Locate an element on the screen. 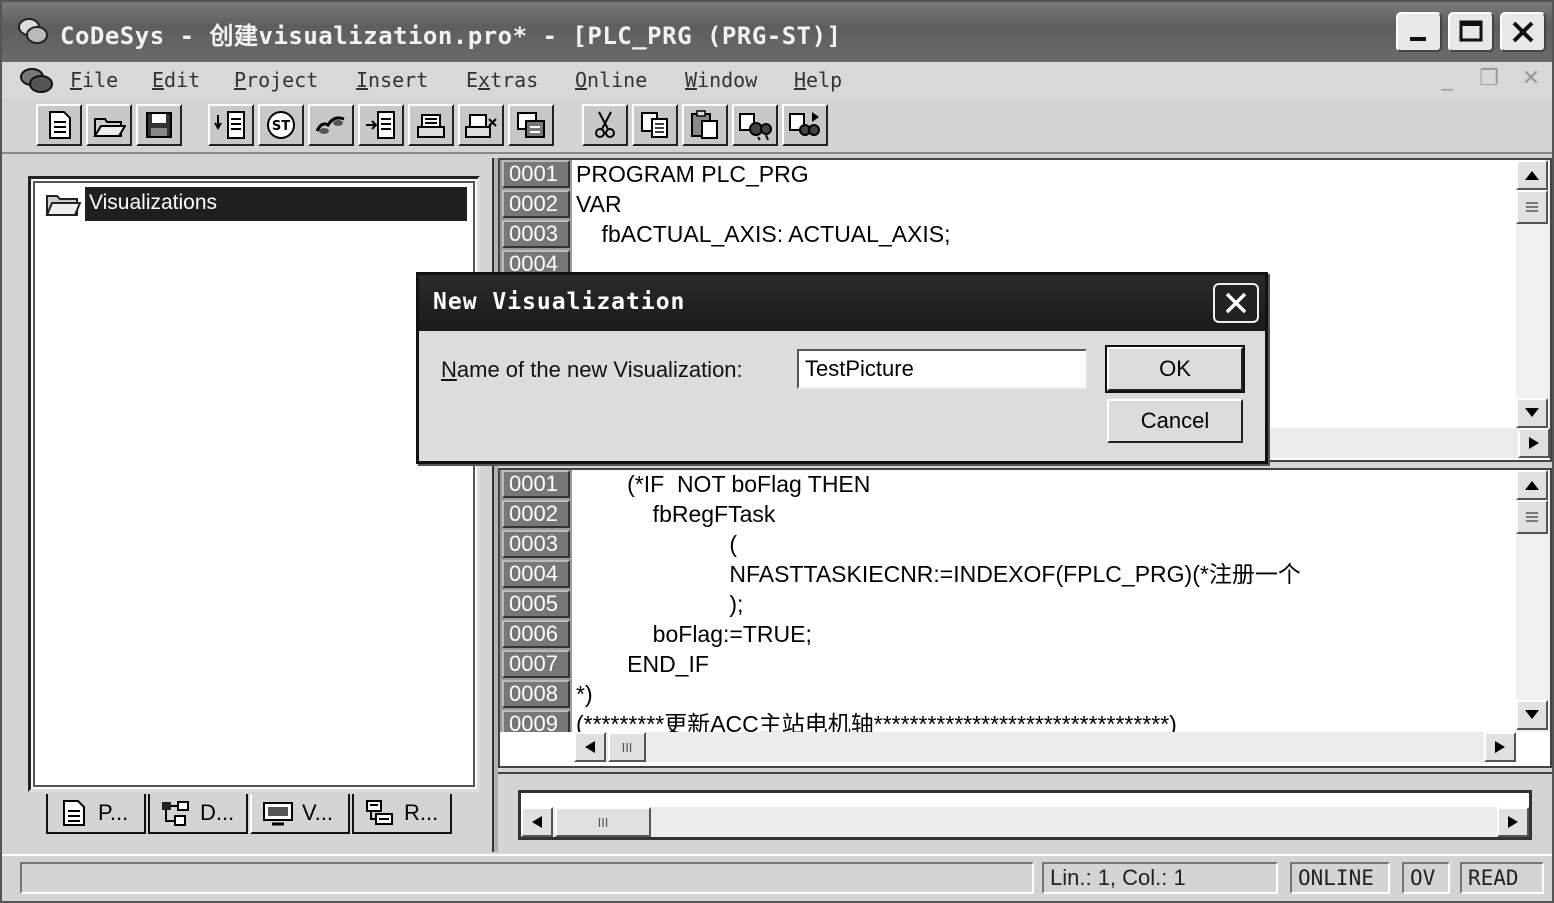  arrow-left-icon is located at coordinates (590, 747).